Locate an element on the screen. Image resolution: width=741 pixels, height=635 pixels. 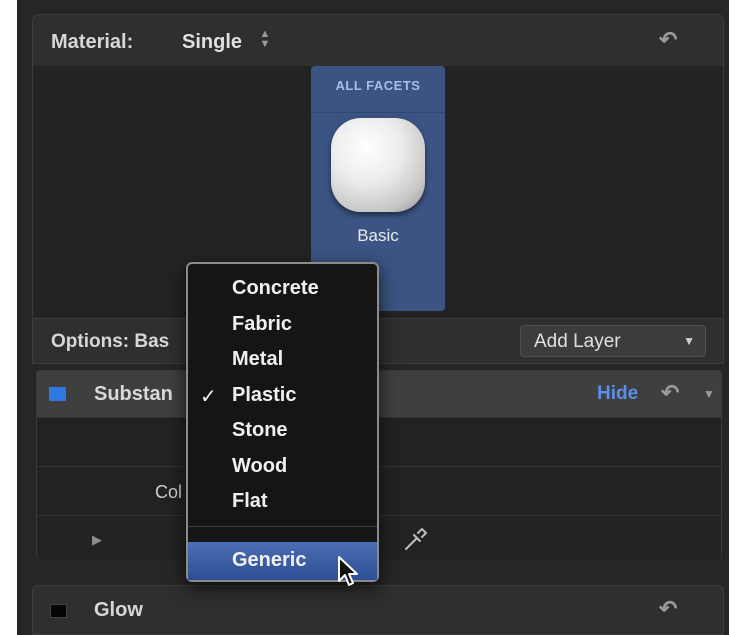
facet-divider is located at coordinates (378, 112).